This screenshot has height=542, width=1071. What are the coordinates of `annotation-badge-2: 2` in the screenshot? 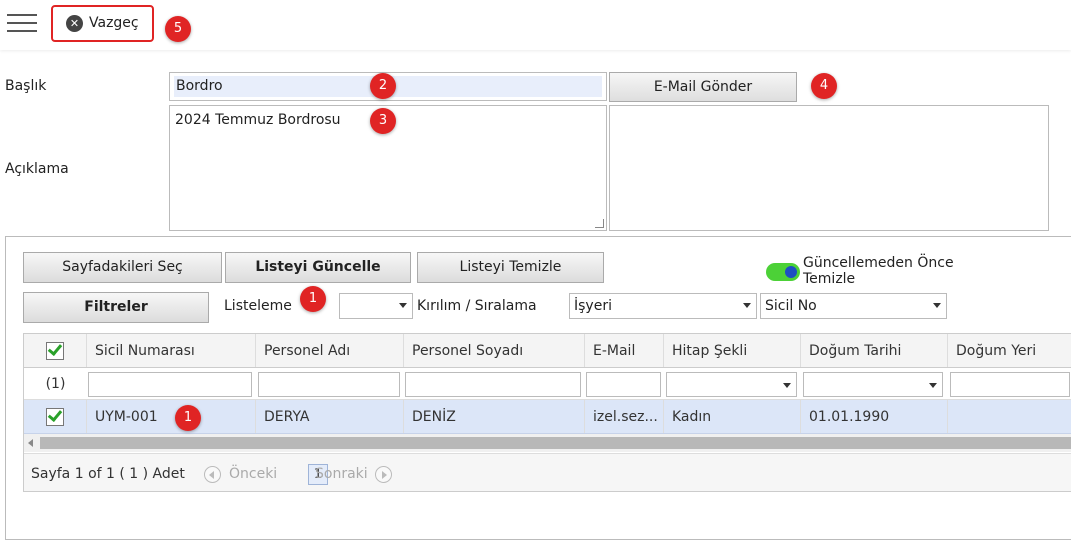 It's located at (383, 86).